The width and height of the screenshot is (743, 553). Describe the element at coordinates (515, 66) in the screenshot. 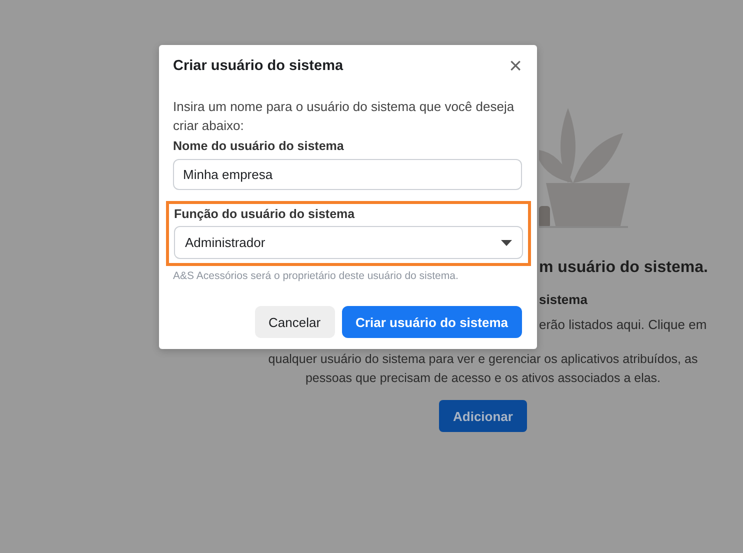

I see `close-button: ×` at that location.